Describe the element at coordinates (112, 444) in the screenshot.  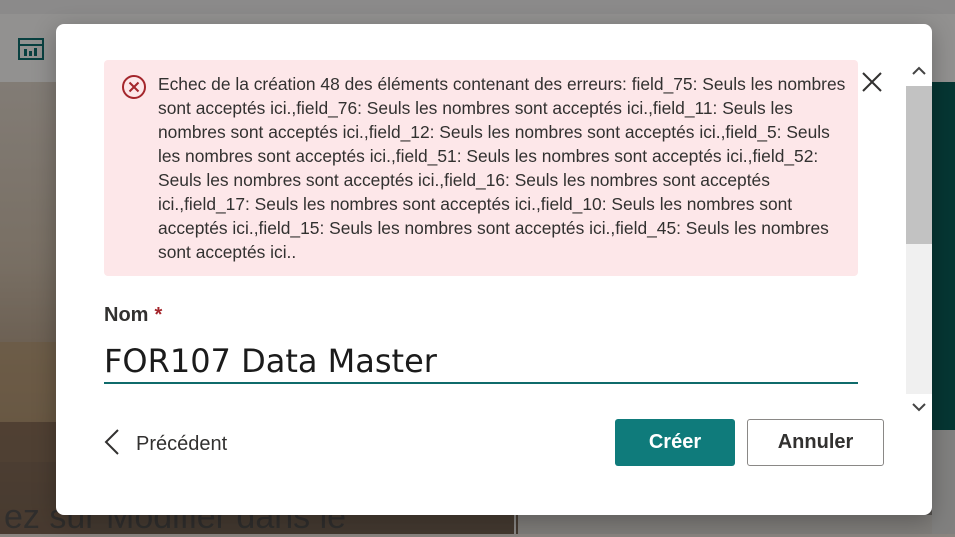
I see `chevron-left-icon` at that location.